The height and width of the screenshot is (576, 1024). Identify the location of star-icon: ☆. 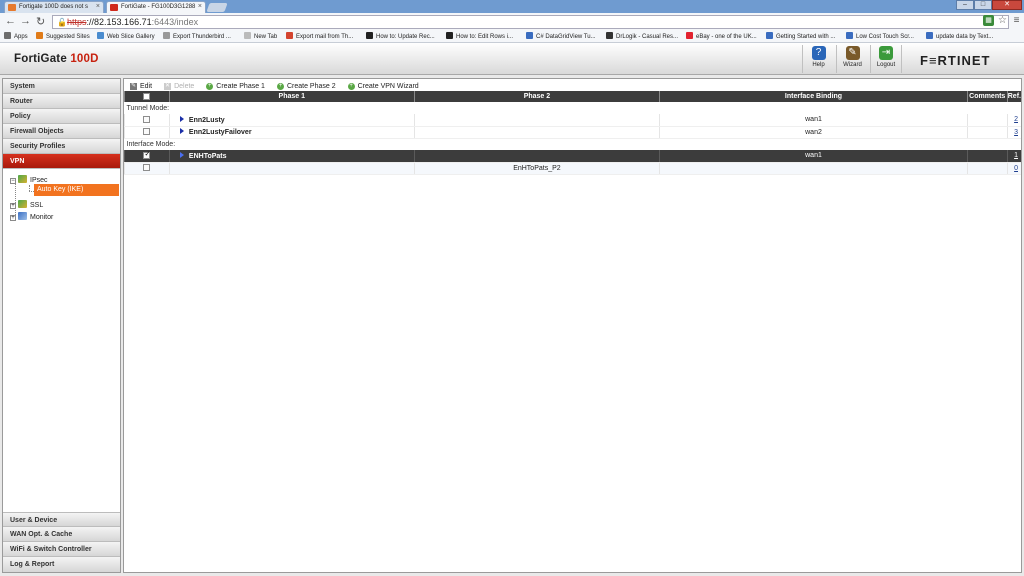
(1002, 20).